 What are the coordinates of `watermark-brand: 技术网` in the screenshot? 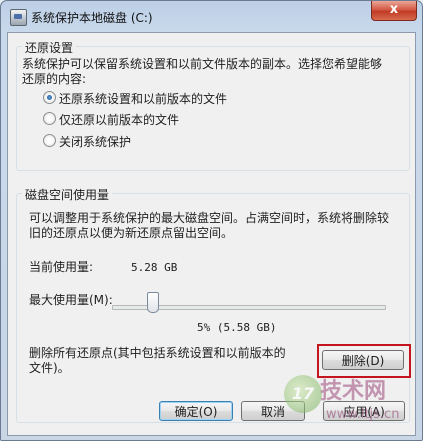 It's located at (353, 391).